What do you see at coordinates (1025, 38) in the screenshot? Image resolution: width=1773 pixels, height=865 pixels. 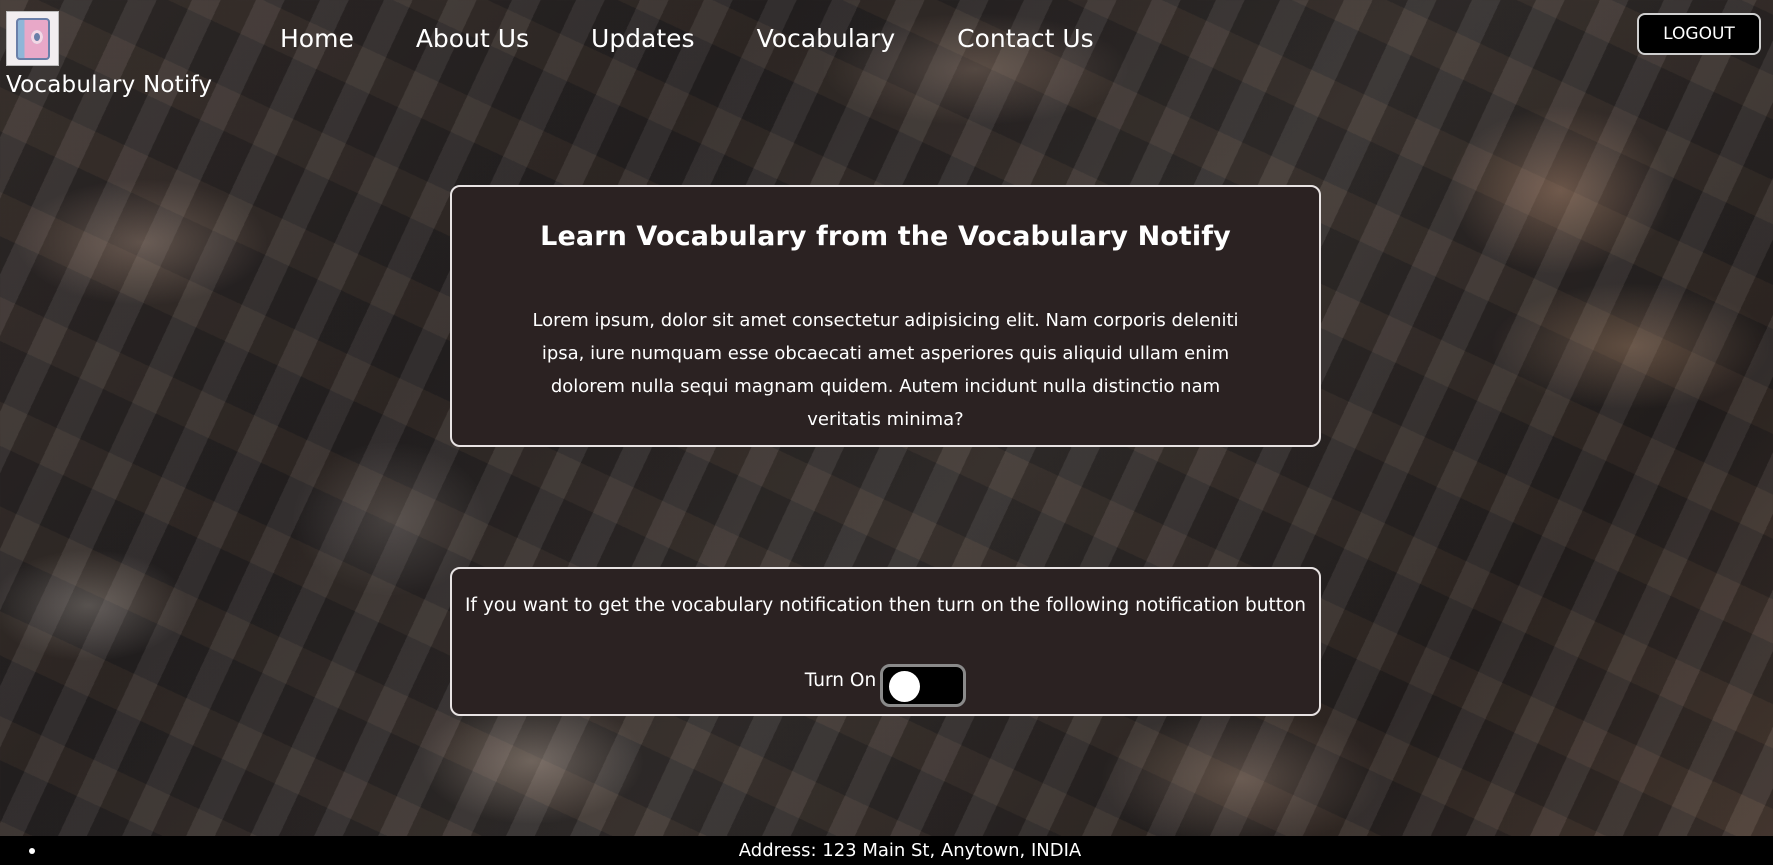 I see `nav-contact-us: Contact Us` at bounding box center [1025, 38].